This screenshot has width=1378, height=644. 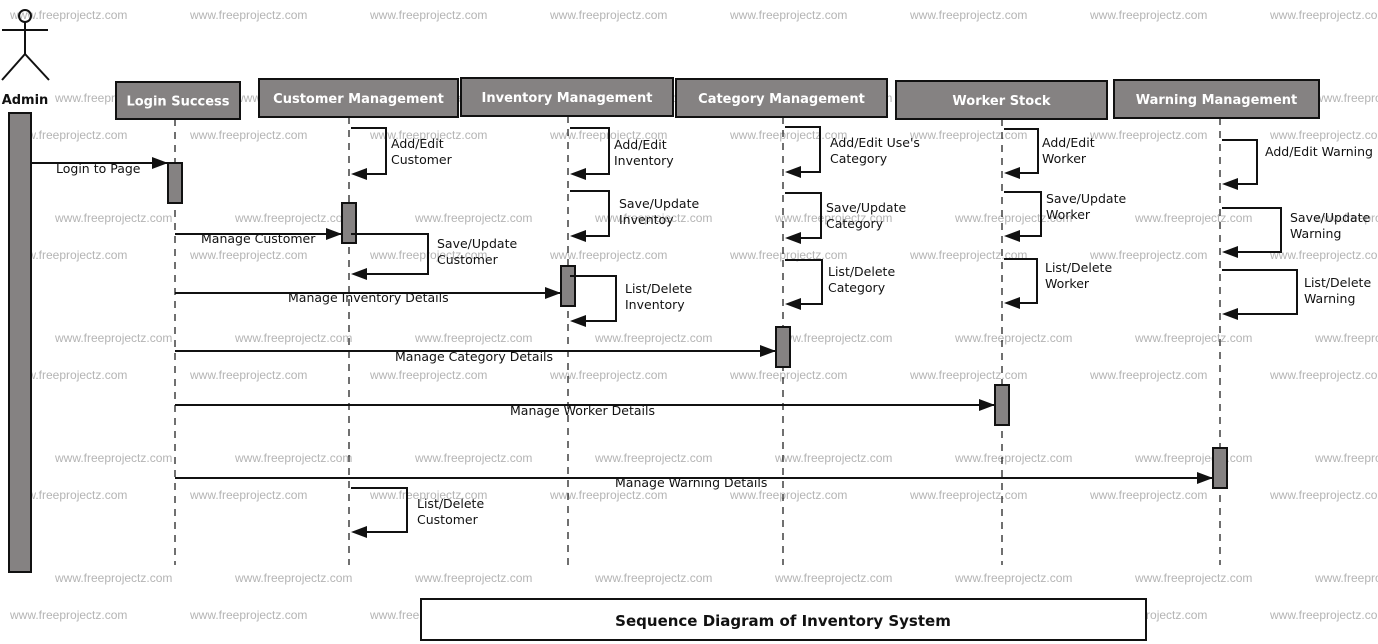 What do you see at coordinates (25, 100) in the screenshot?
I see `actor-label: Admin` at bounding box center [25, 100].